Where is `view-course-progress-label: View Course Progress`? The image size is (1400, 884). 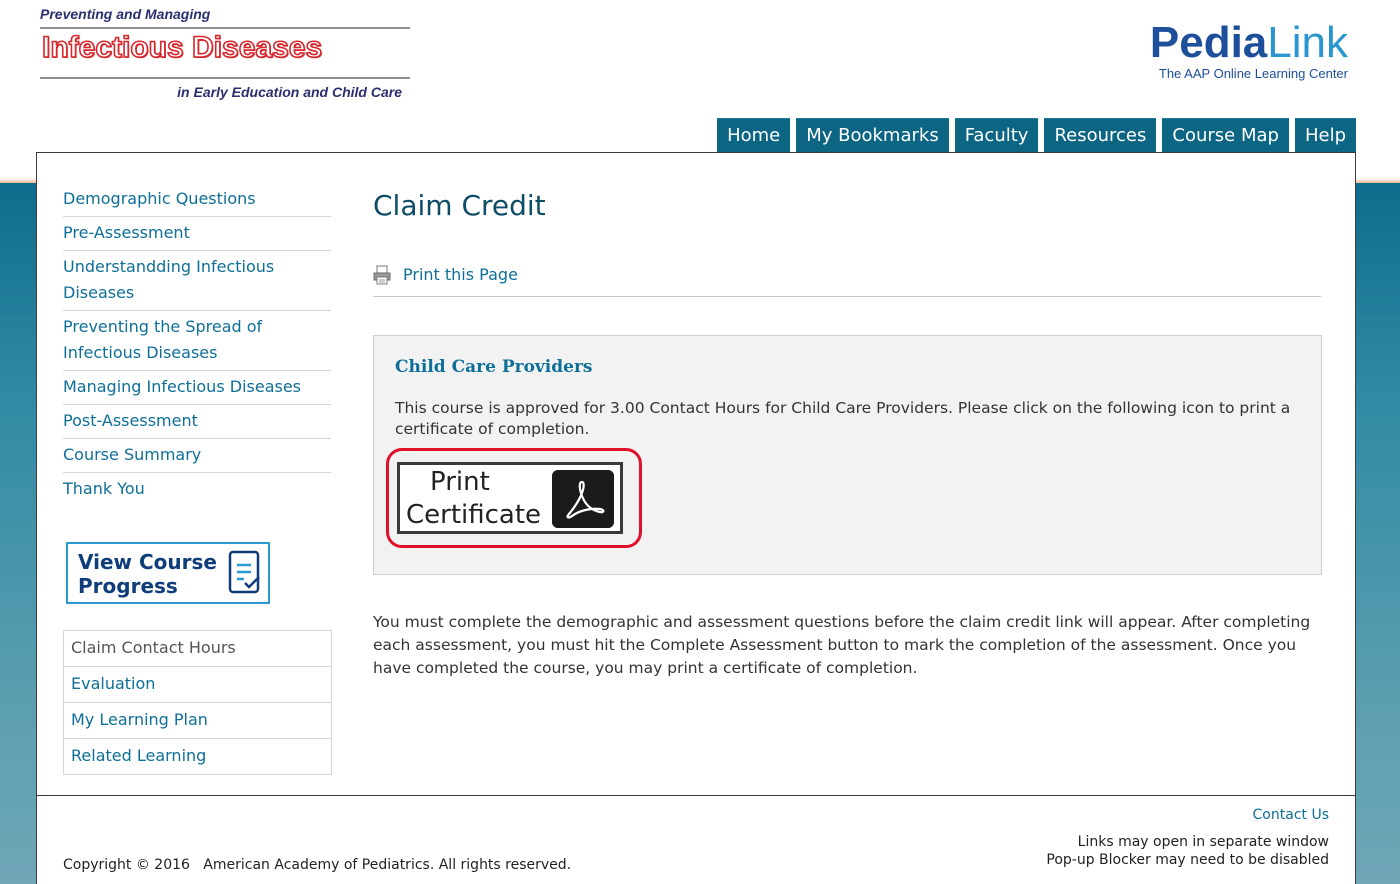
view-course-progress-label: View Course Progress is located at coordinates (147, 574).